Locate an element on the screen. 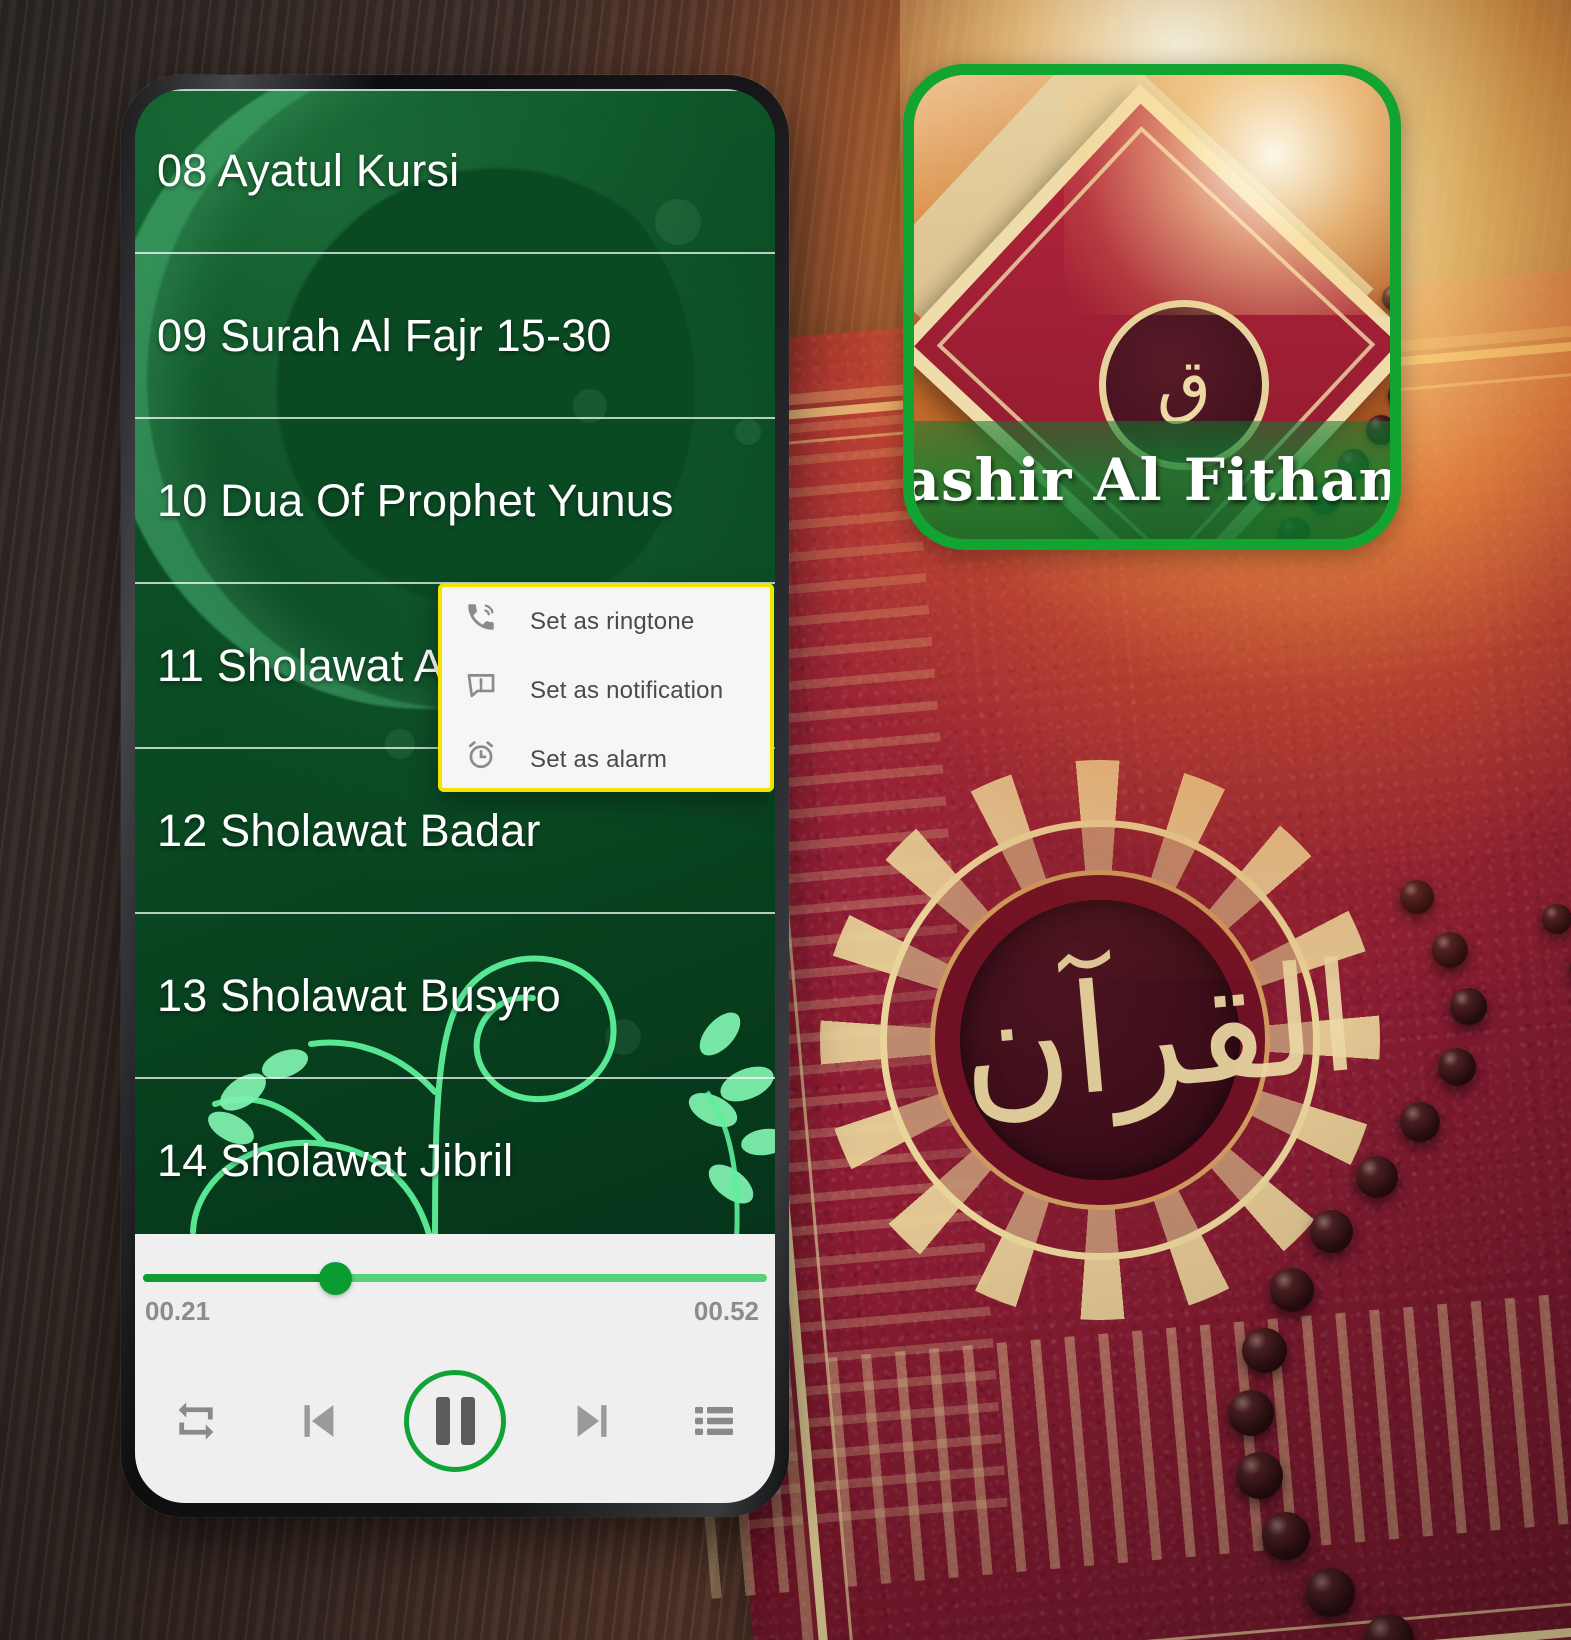  track-row: 14 Sholawat Jibril is located at coordinates (455, 1161).